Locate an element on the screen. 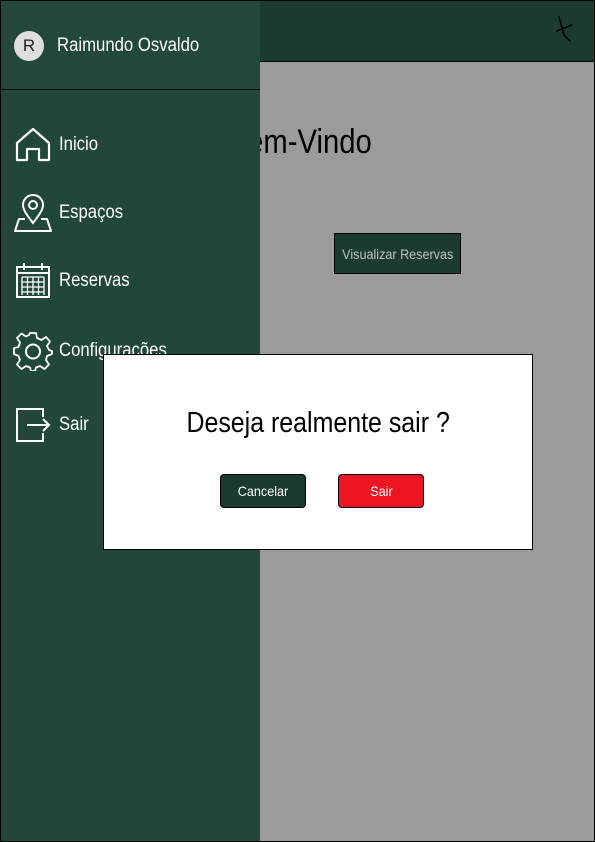 This screenshot has width=595, height=842. drawer-header: R Raimundo Osvaldo is located at coordinates (130, 45).